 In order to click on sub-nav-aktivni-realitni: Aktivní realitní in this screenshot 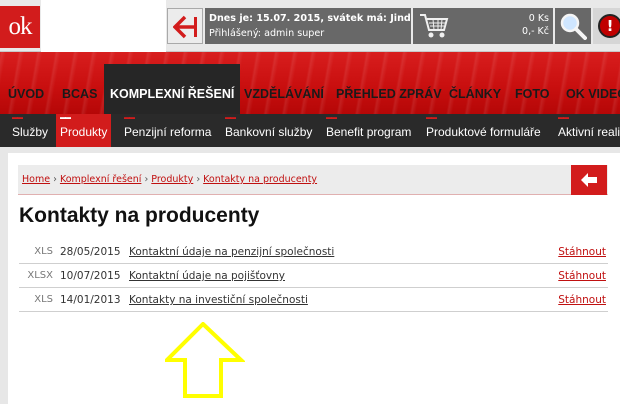, I will do `click(587, 123)`.